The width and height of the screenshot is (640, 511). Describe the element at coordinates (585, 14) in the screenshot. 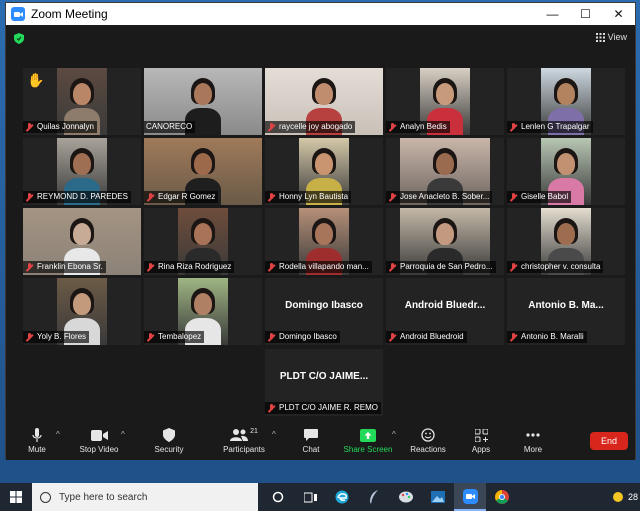

I see `maximize-button: ☐` at that location.